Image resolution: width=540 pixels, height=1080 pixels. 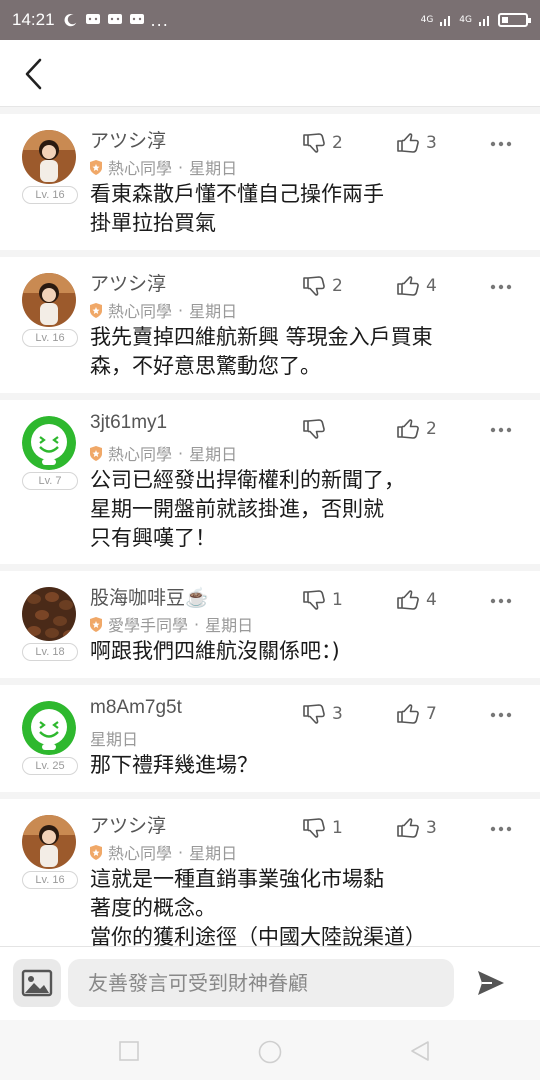 I want to click on system-nav-bar, so click(x=270, y=1050).